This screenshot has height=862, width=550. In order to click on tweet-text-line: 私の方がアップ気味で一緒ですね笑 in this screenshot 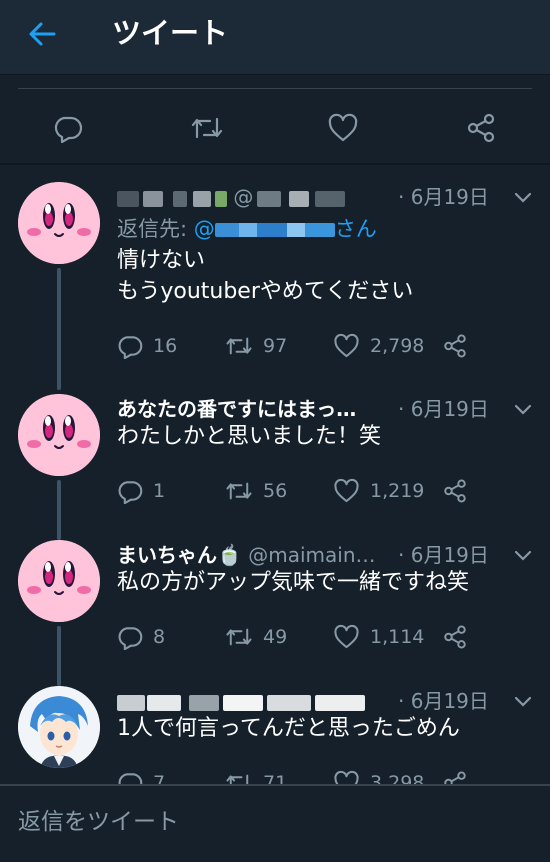, I will do `click(293, 582)`.